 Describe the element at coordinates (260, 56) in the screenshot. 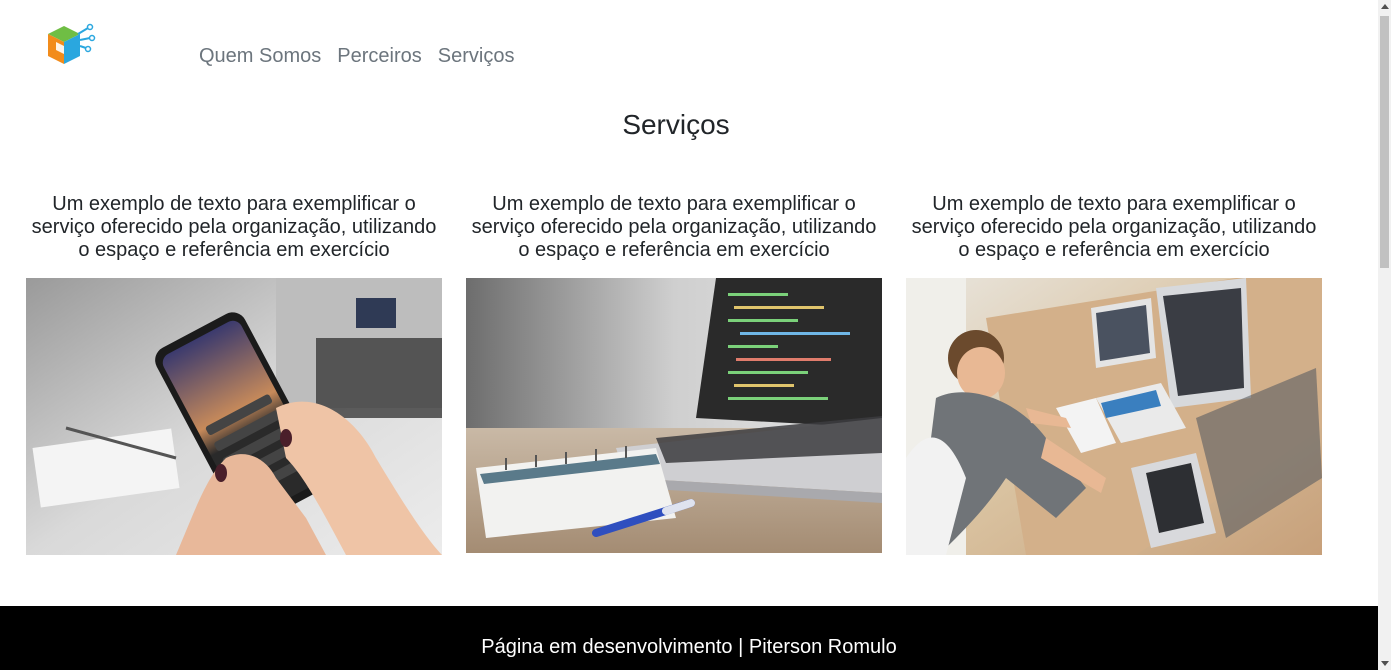

I see `nav-quem-somos: Quem Somos` at that location.